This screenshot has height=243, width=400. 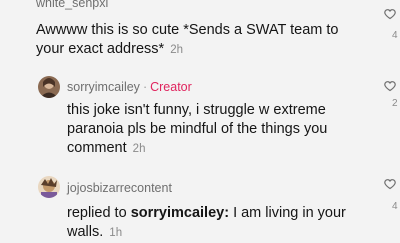 I want to click on comment-username: white_senpxi, so click(x=72, y=5).